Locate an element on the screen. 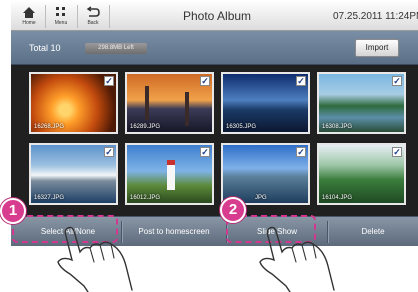  photo-thumb: ✓ 16308.JPG is located at coordinates (361, 103).